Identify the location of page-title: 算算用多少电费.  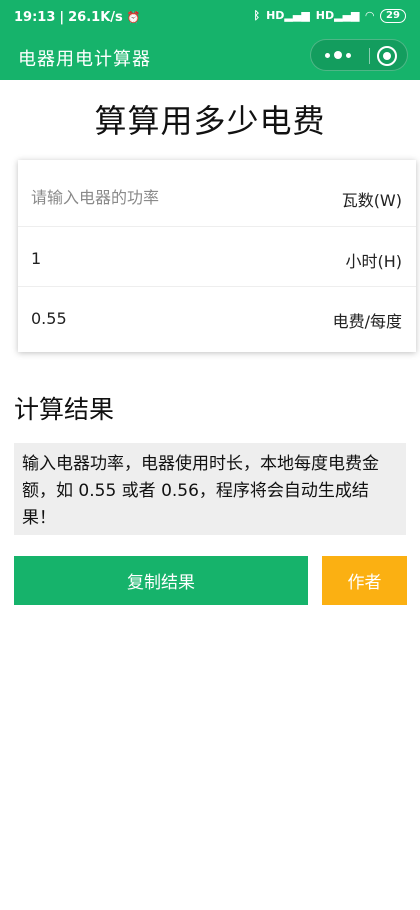
(210, 121).